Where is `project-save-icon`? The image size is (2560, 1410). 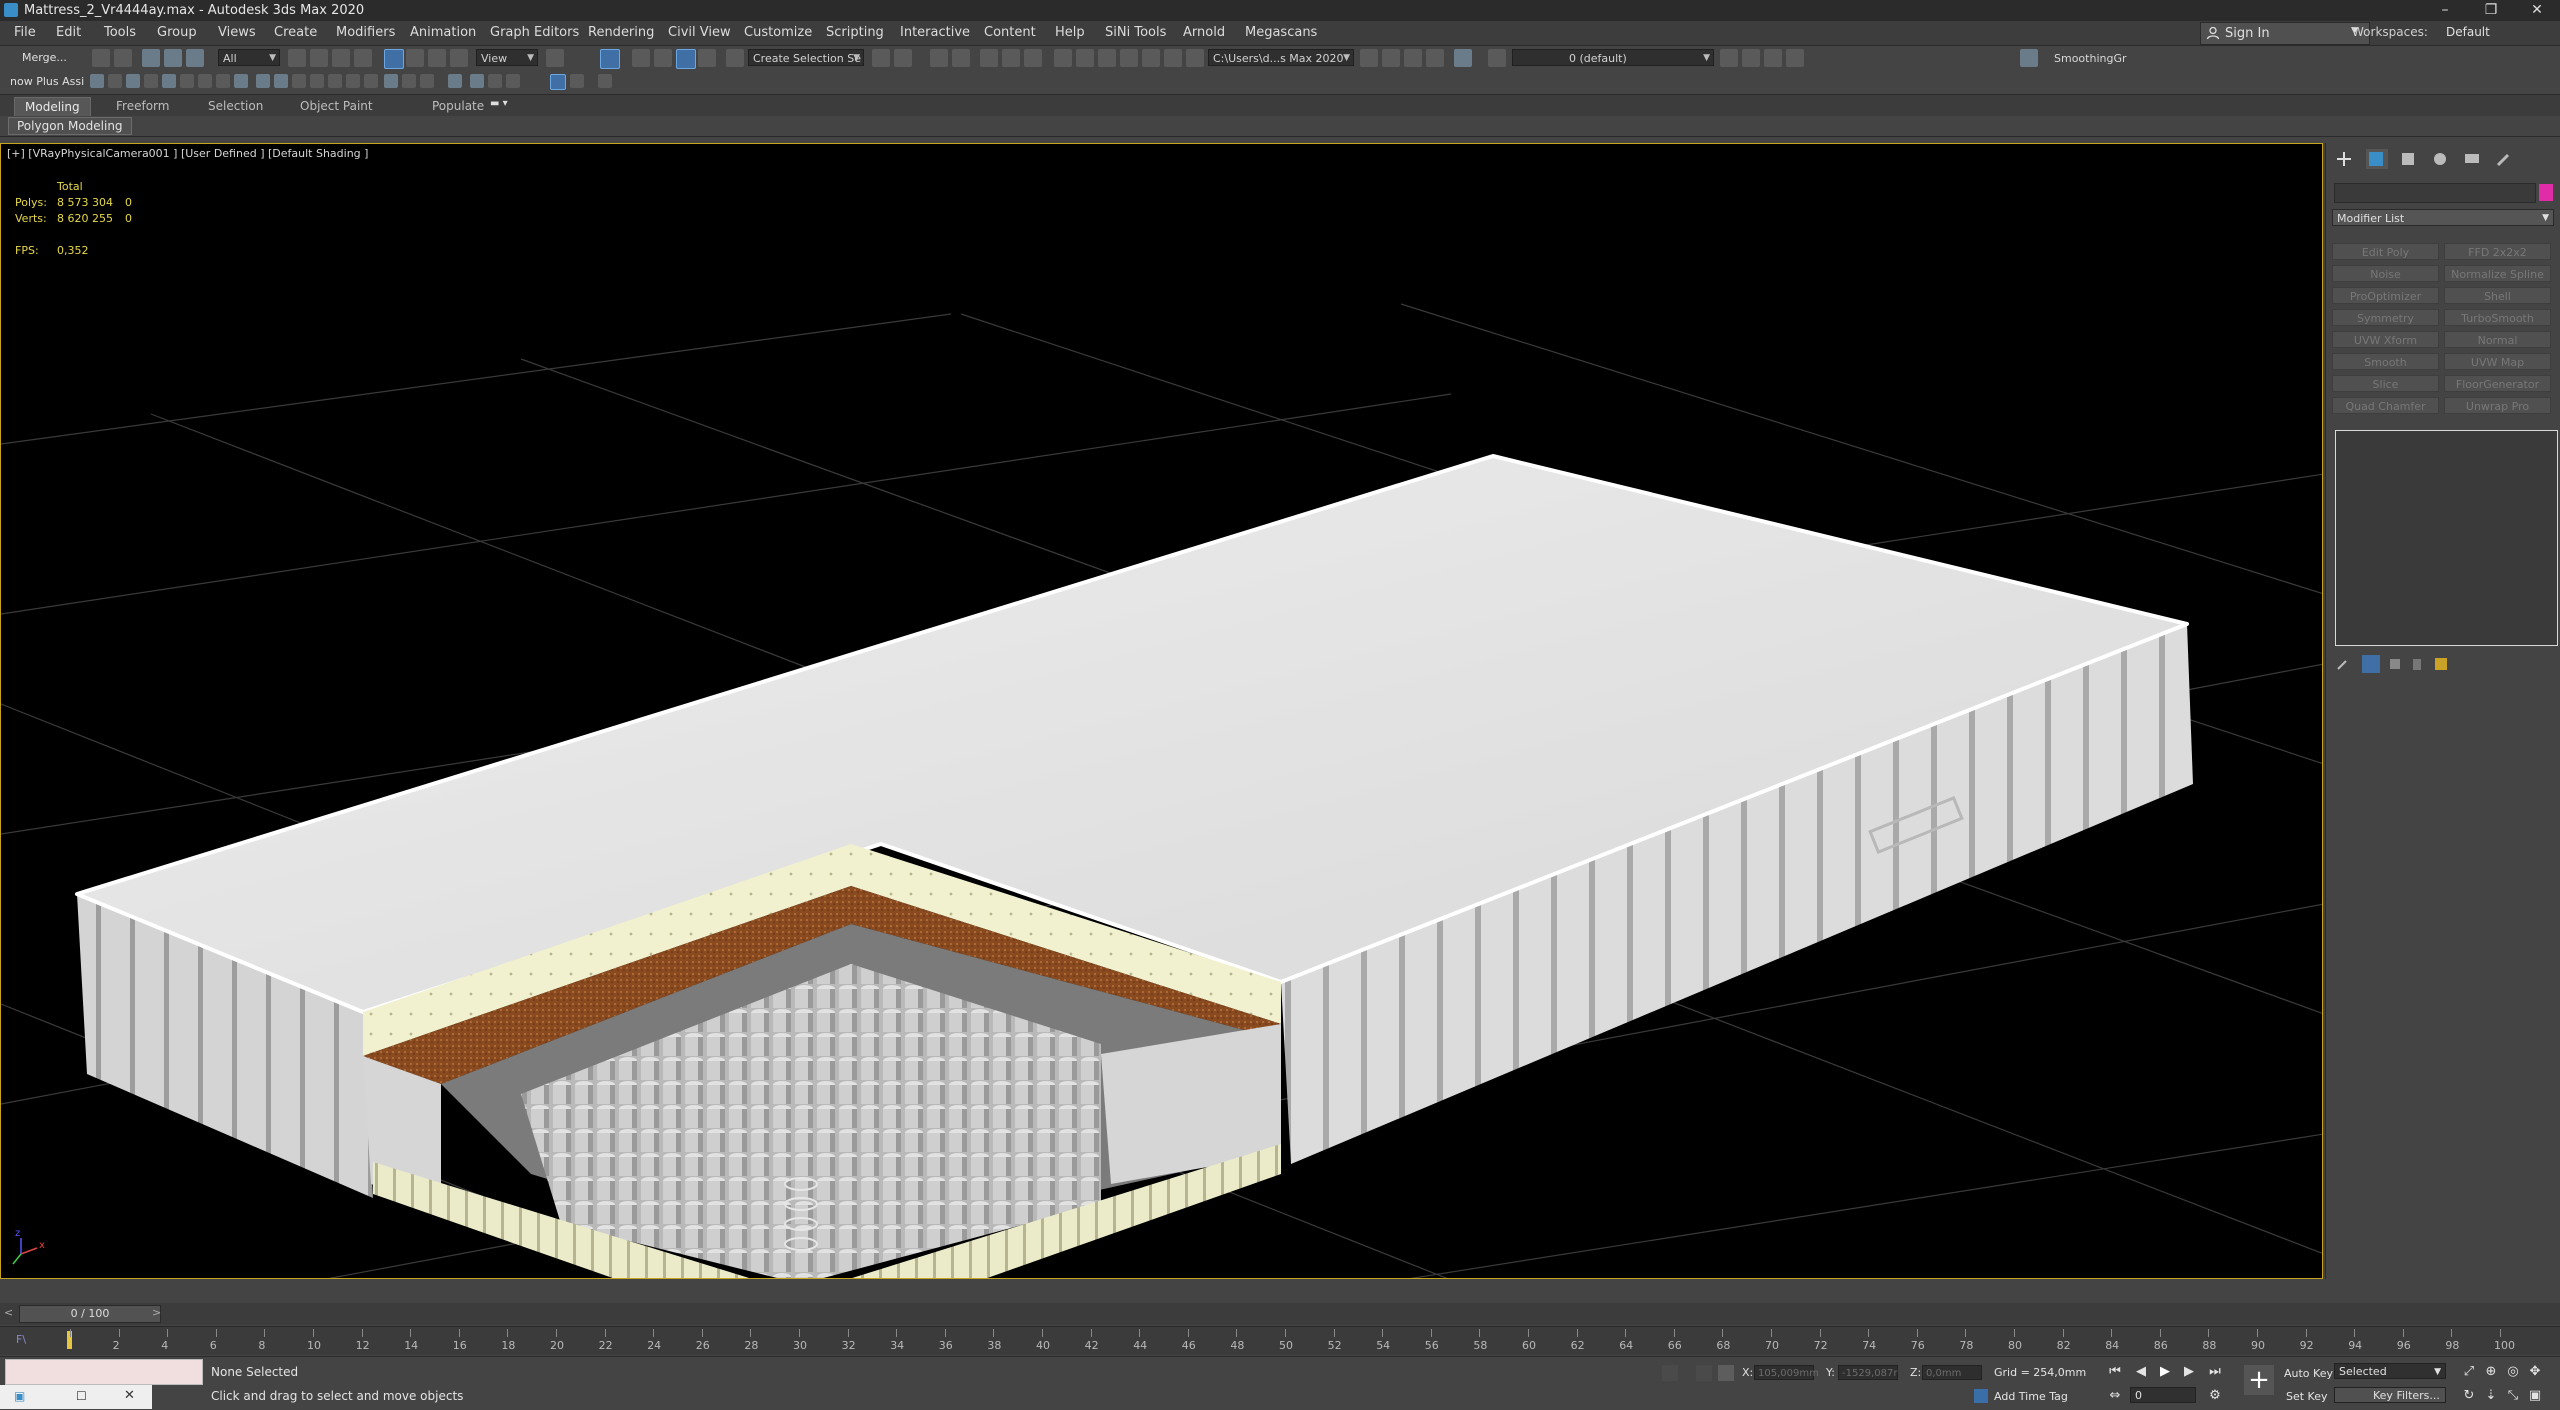
project-save-icon is located at coordinates (1391, 58).